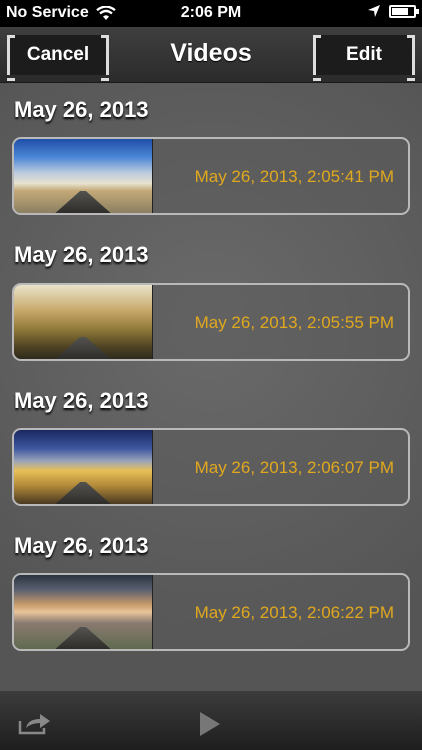 The image size is (422, 750). I want to click on status-time: 2:06 PM, so click(211, 12).